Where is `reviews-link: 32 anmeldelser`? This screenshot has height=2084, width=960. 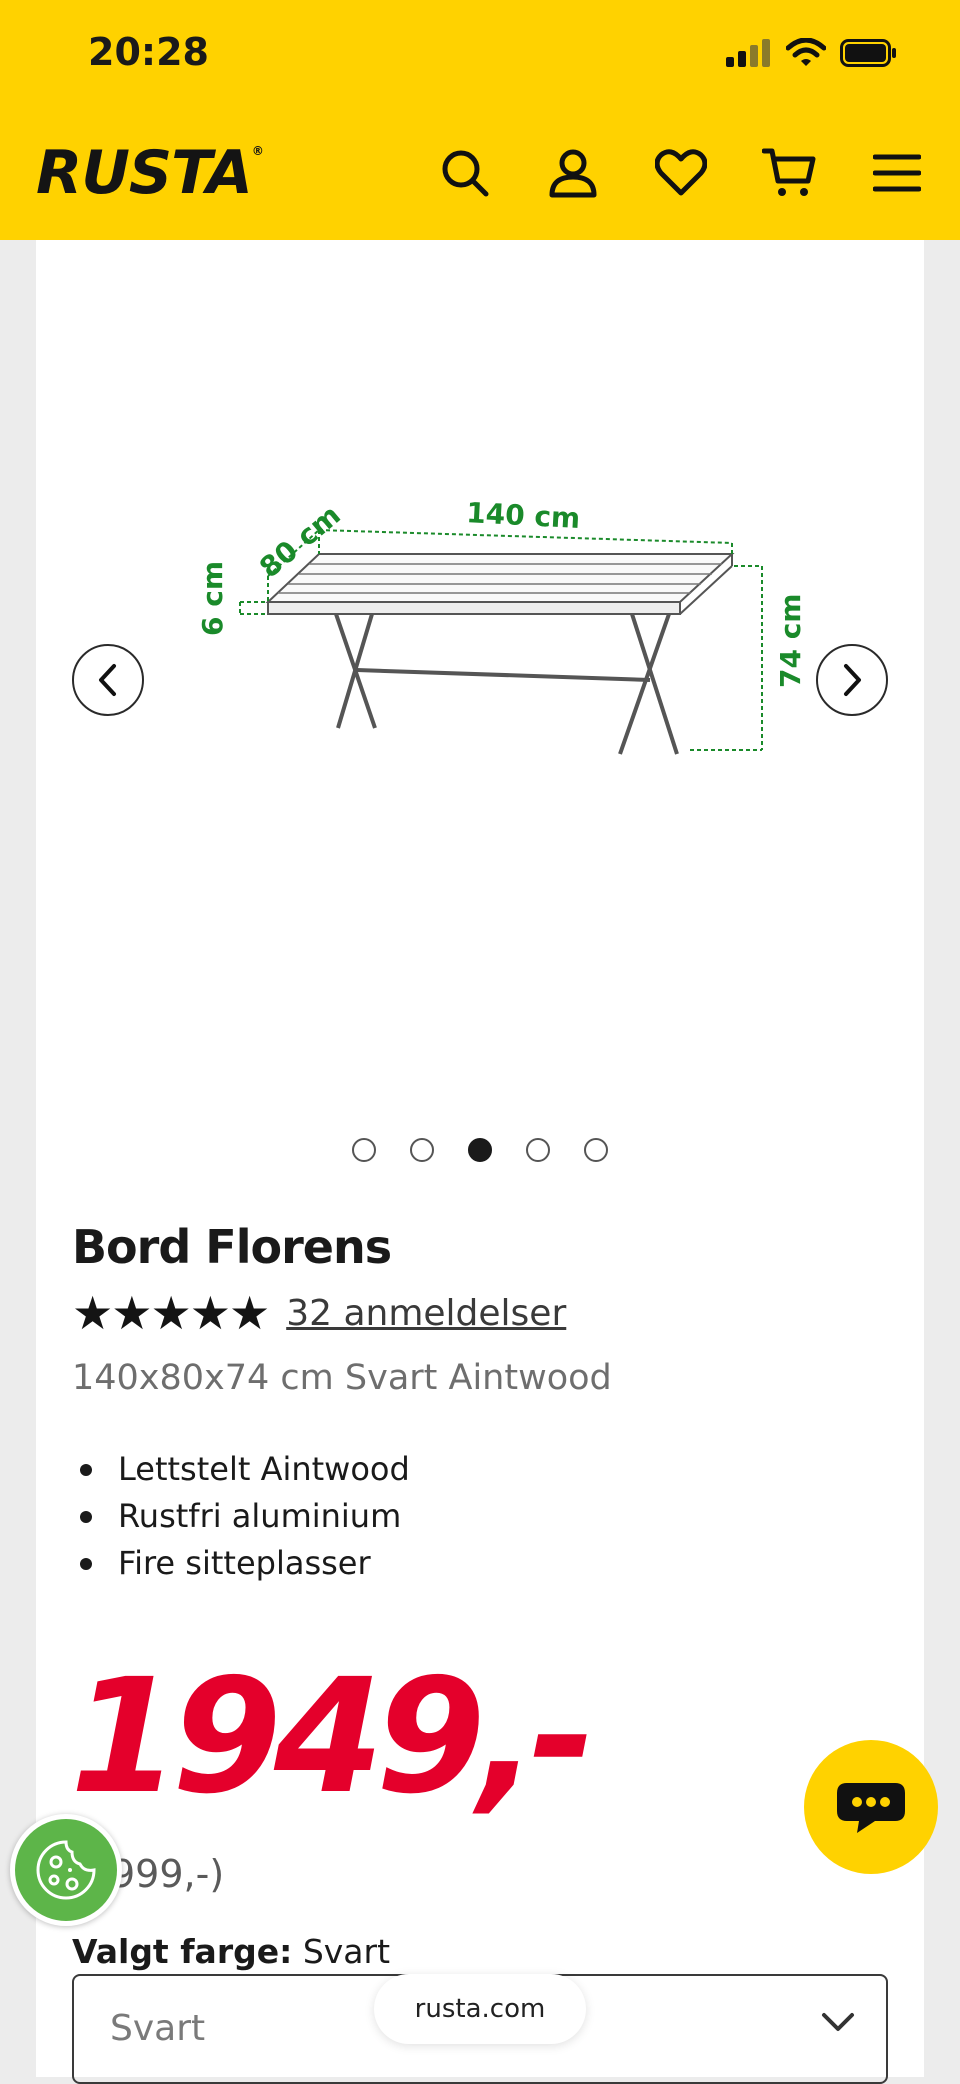
reviews-link: 32 anmeldelser is located at coordinates (426, 1313).